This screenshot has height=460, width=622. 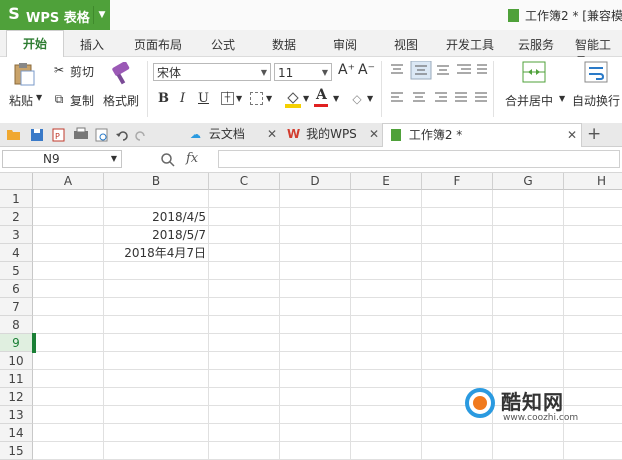 I want to click on cell-h1, so click(x=593, y=199).